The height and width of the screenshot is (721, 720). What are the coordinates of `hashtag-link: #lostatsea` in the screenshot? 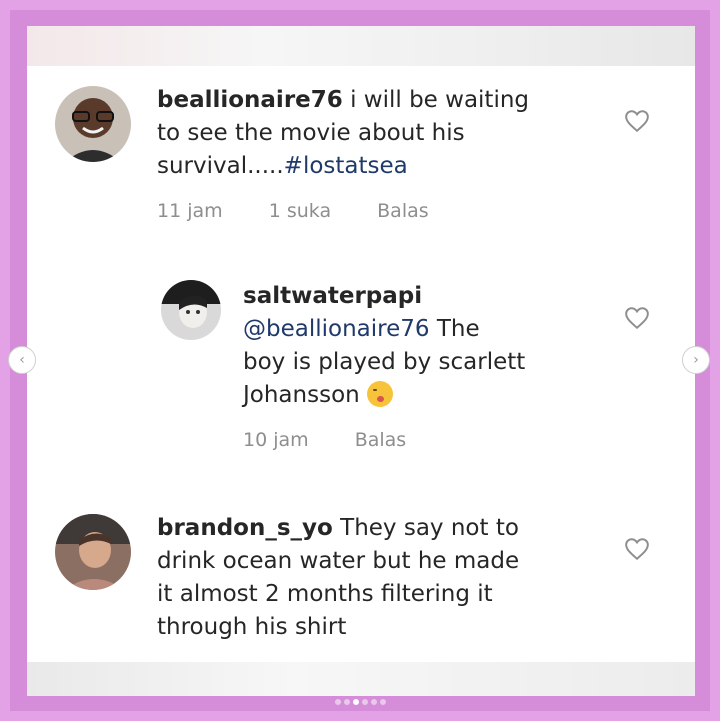 It's located at (346, 166).